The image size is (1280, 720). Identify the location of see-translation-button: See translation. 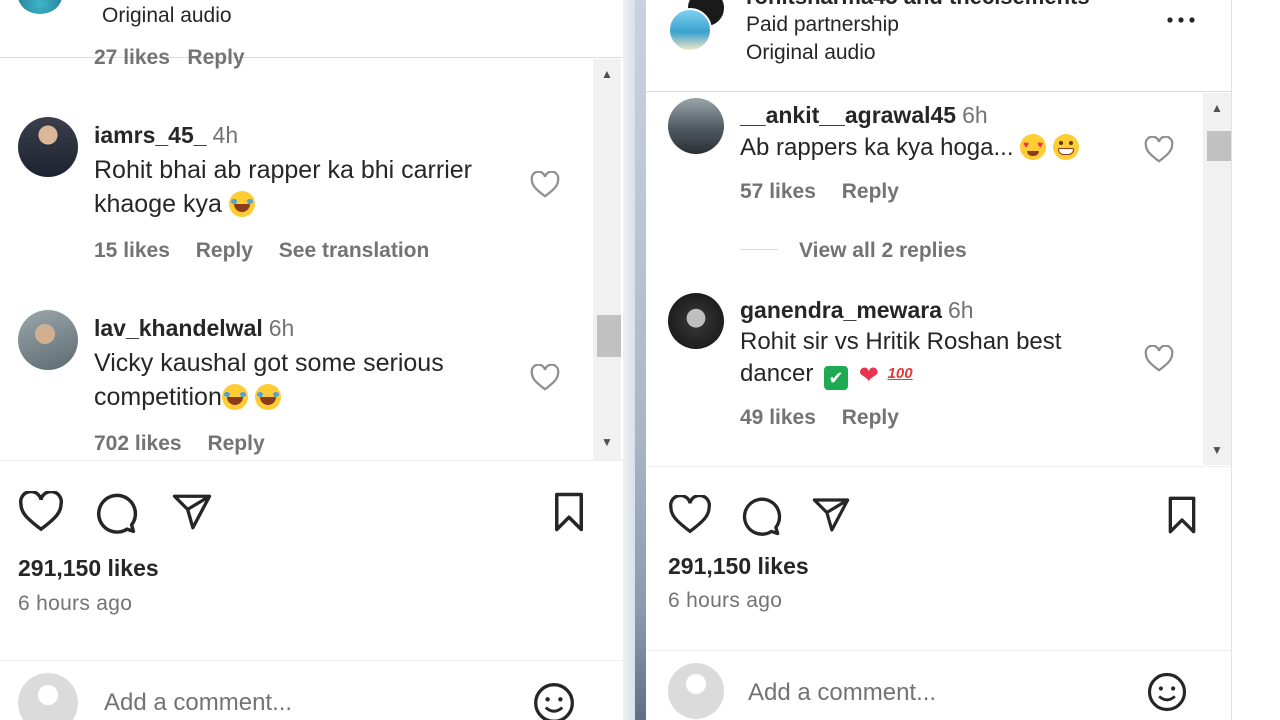
(354, 250).